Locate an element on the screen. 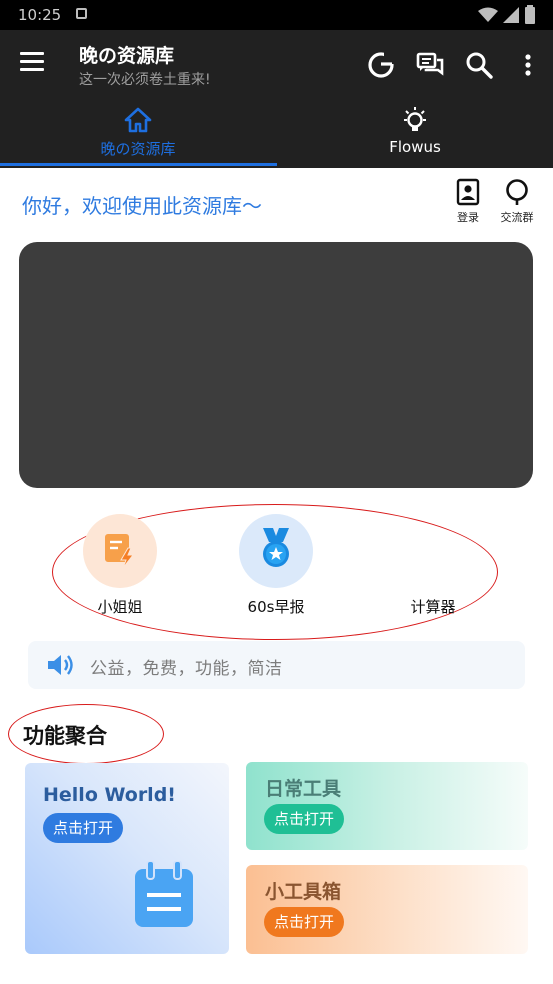  status-time: 10:25 is located at coordinates (40, 15).